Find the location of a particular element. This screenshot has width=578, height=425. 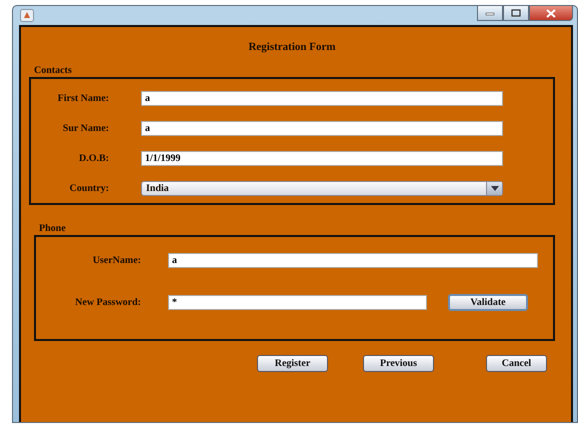

section-title: Contacts is located at coordinates (53, 71).